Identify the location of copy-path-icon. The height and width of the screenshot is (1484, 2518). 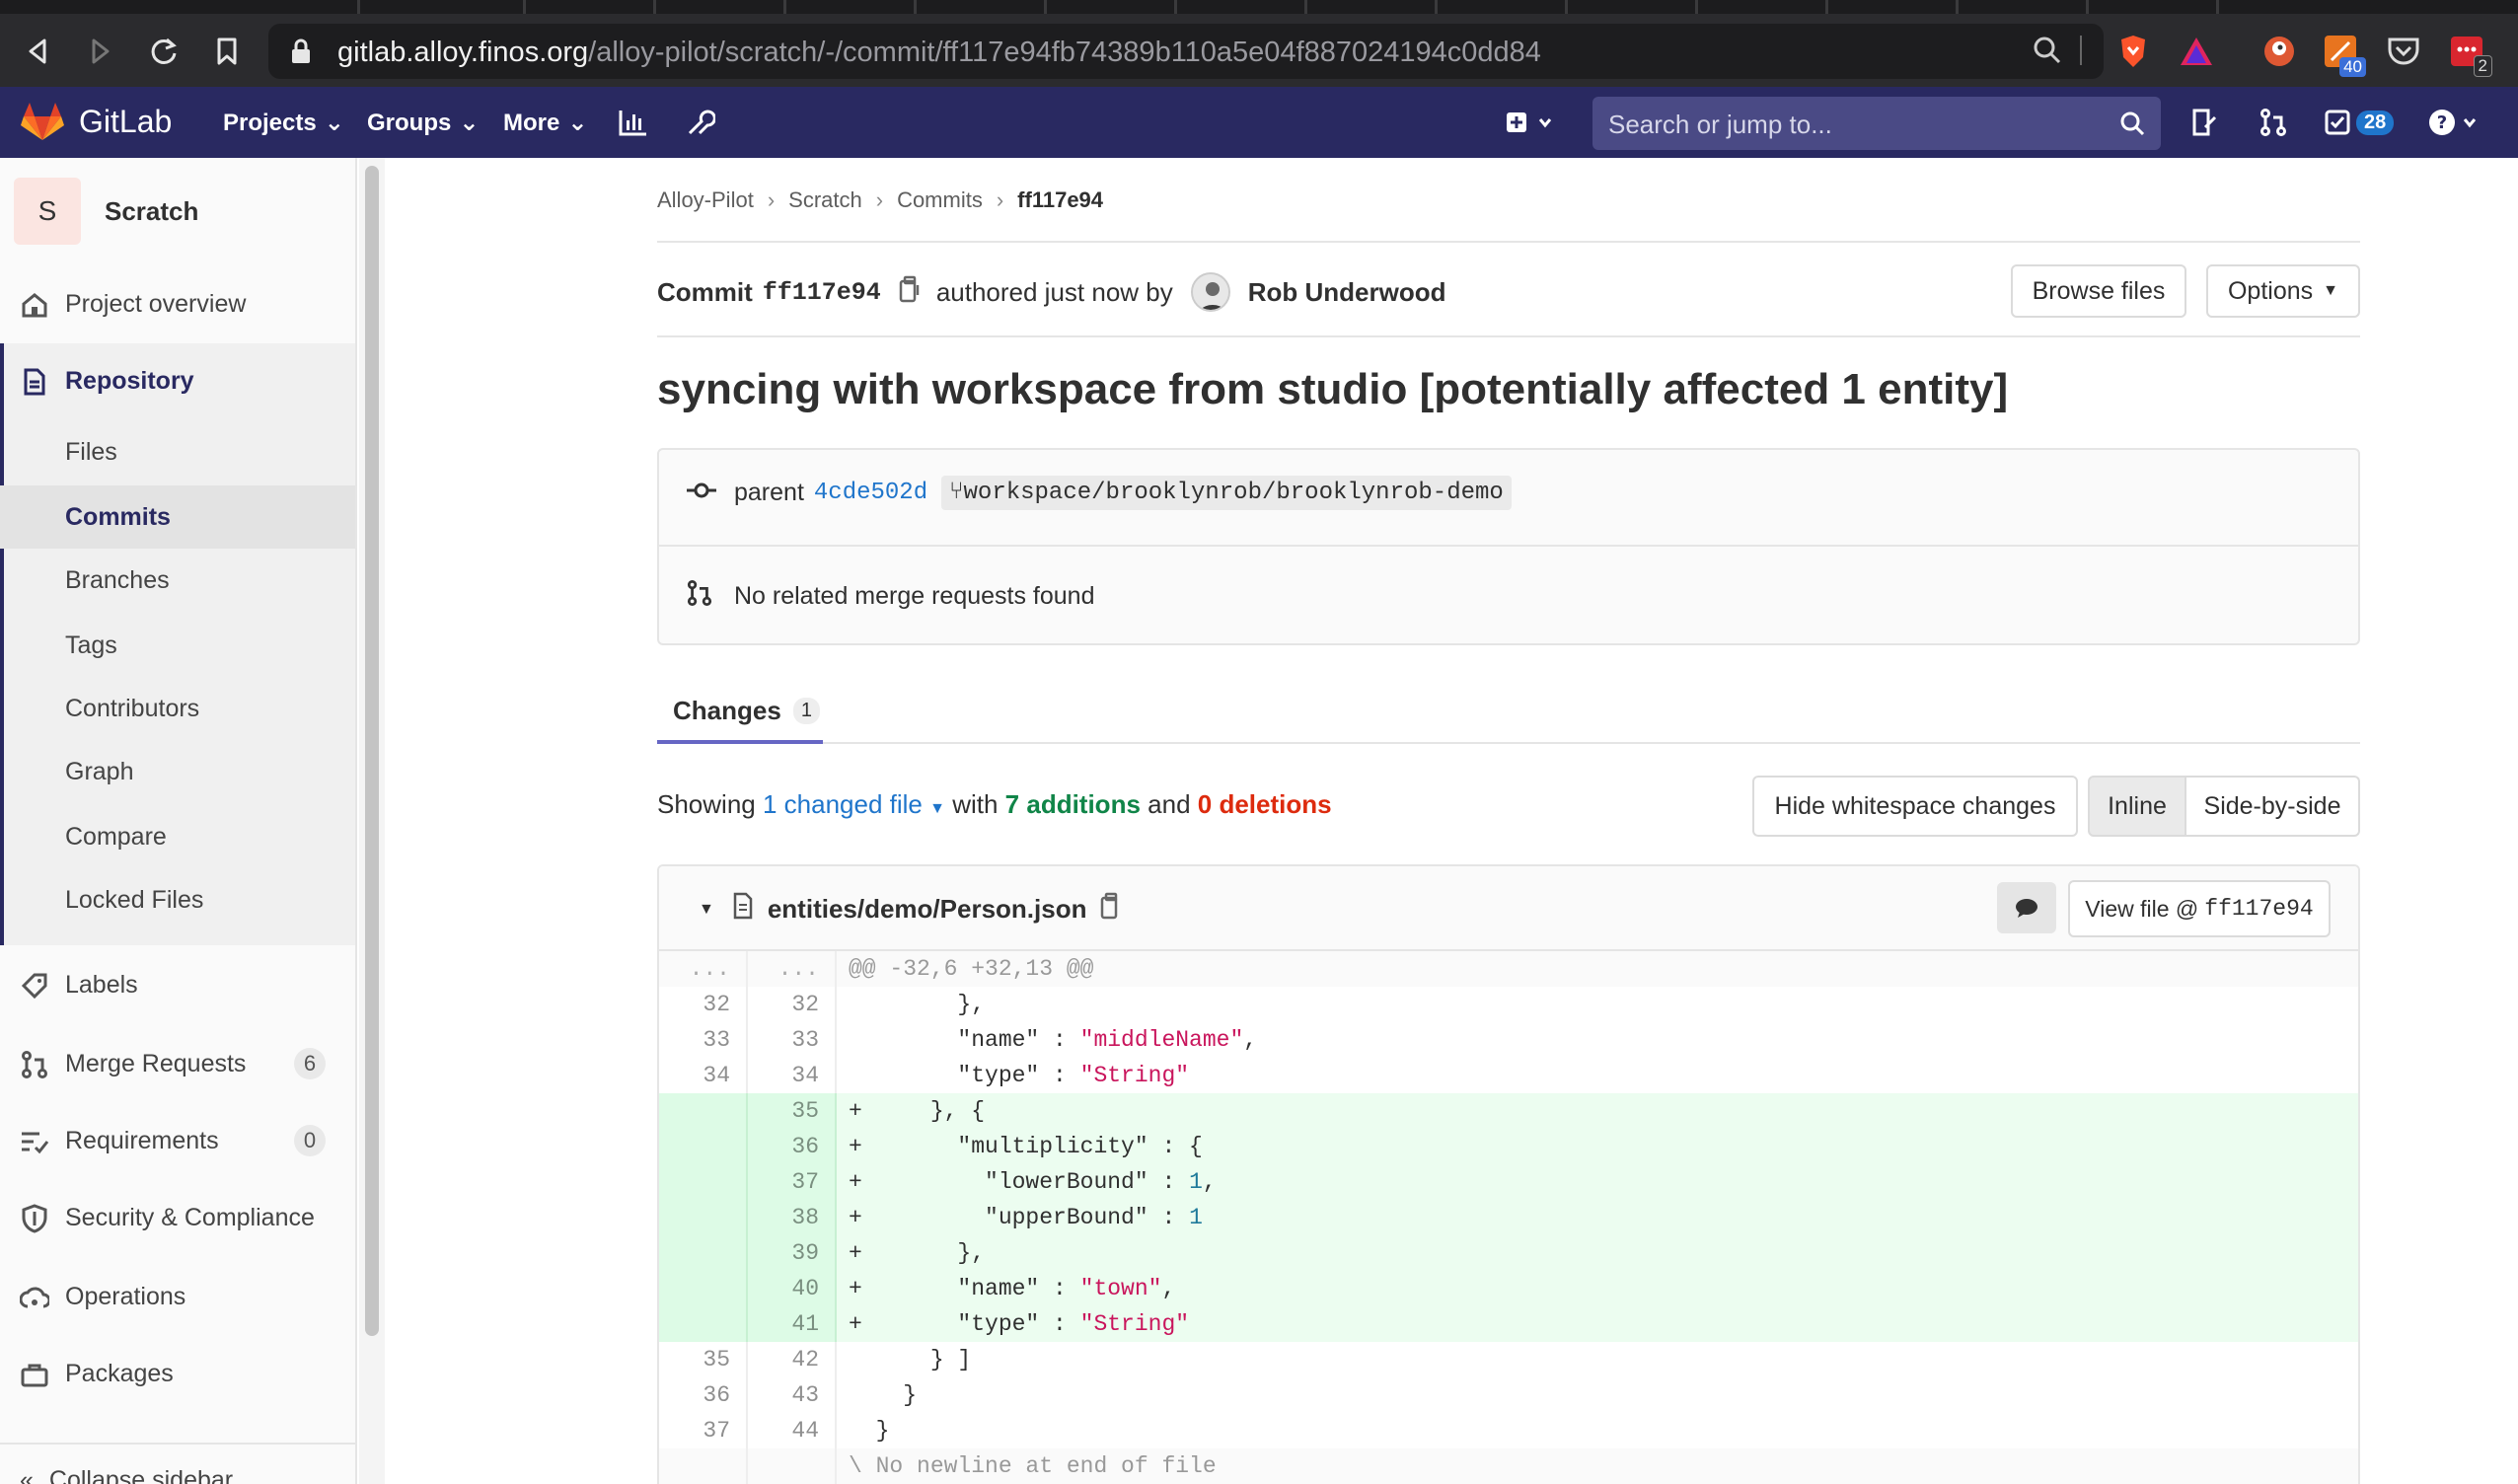
(1111, 909).